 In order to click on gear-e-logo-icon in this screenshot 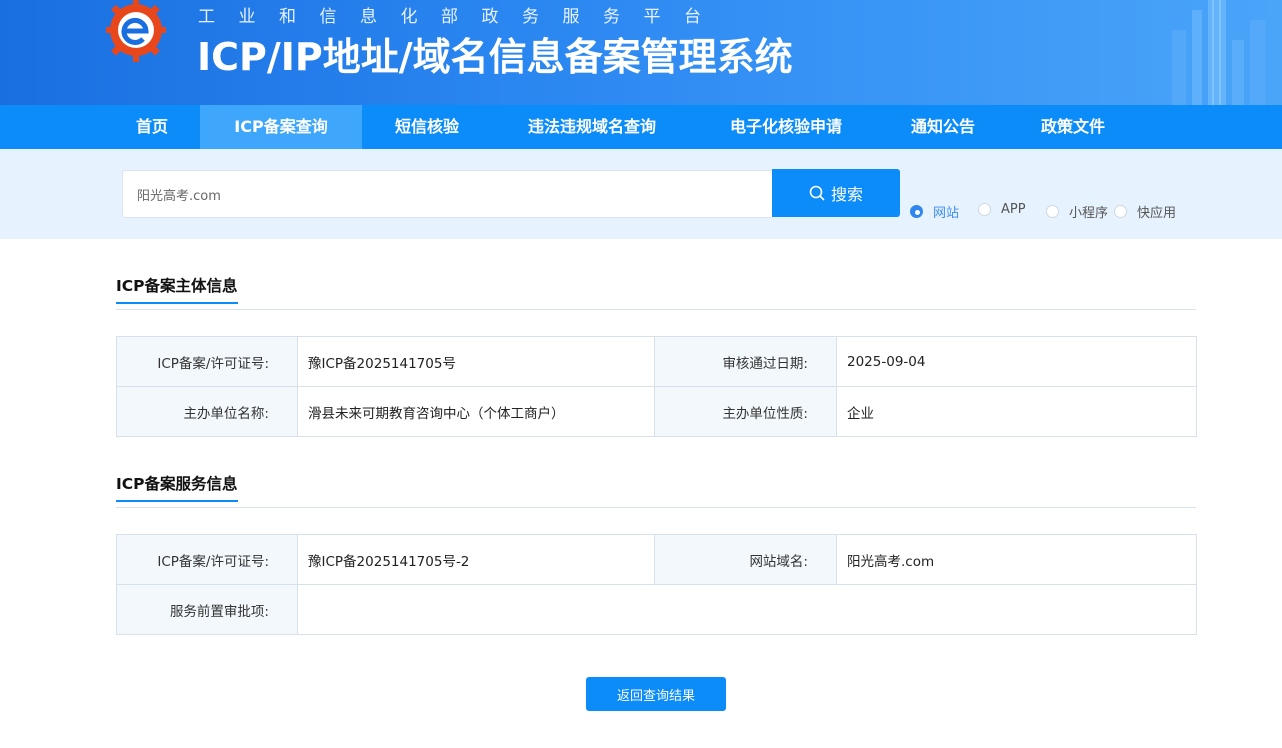, I will do `click(136, 31)`.